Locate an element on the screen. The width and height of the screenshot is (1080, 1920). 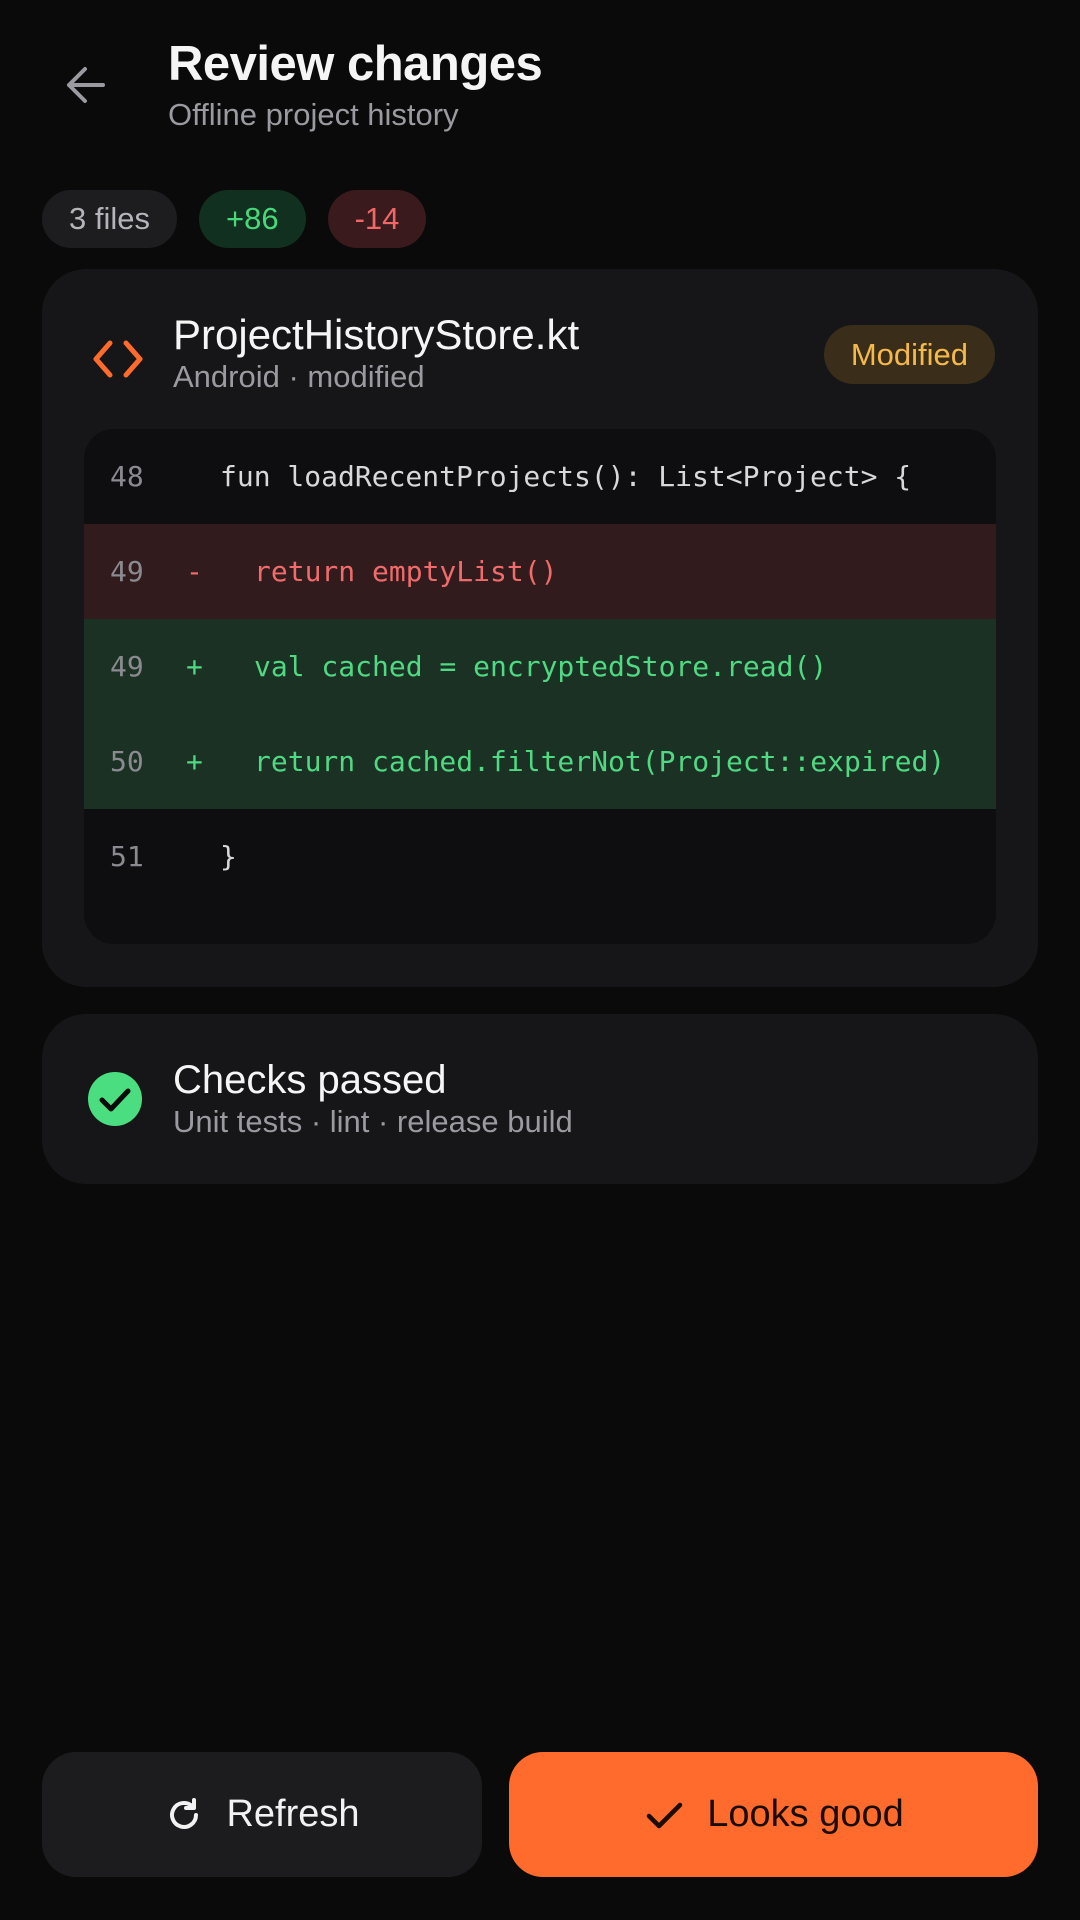
looks-good-button: Looks good is located at coordinates (773, 1814).